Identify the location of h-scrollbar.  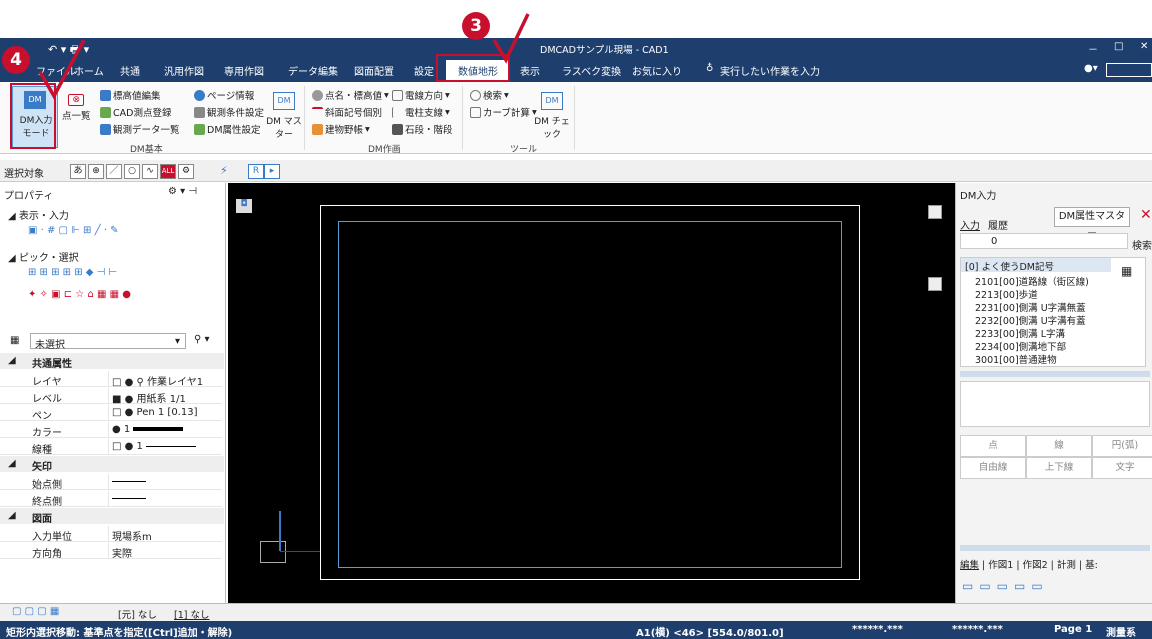
(1055, 374).